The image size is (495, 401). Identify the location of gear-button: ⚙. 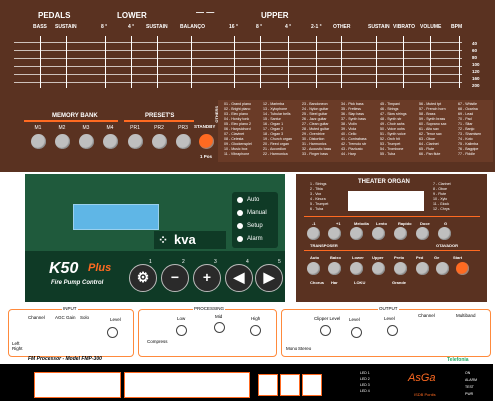
(143, 278).